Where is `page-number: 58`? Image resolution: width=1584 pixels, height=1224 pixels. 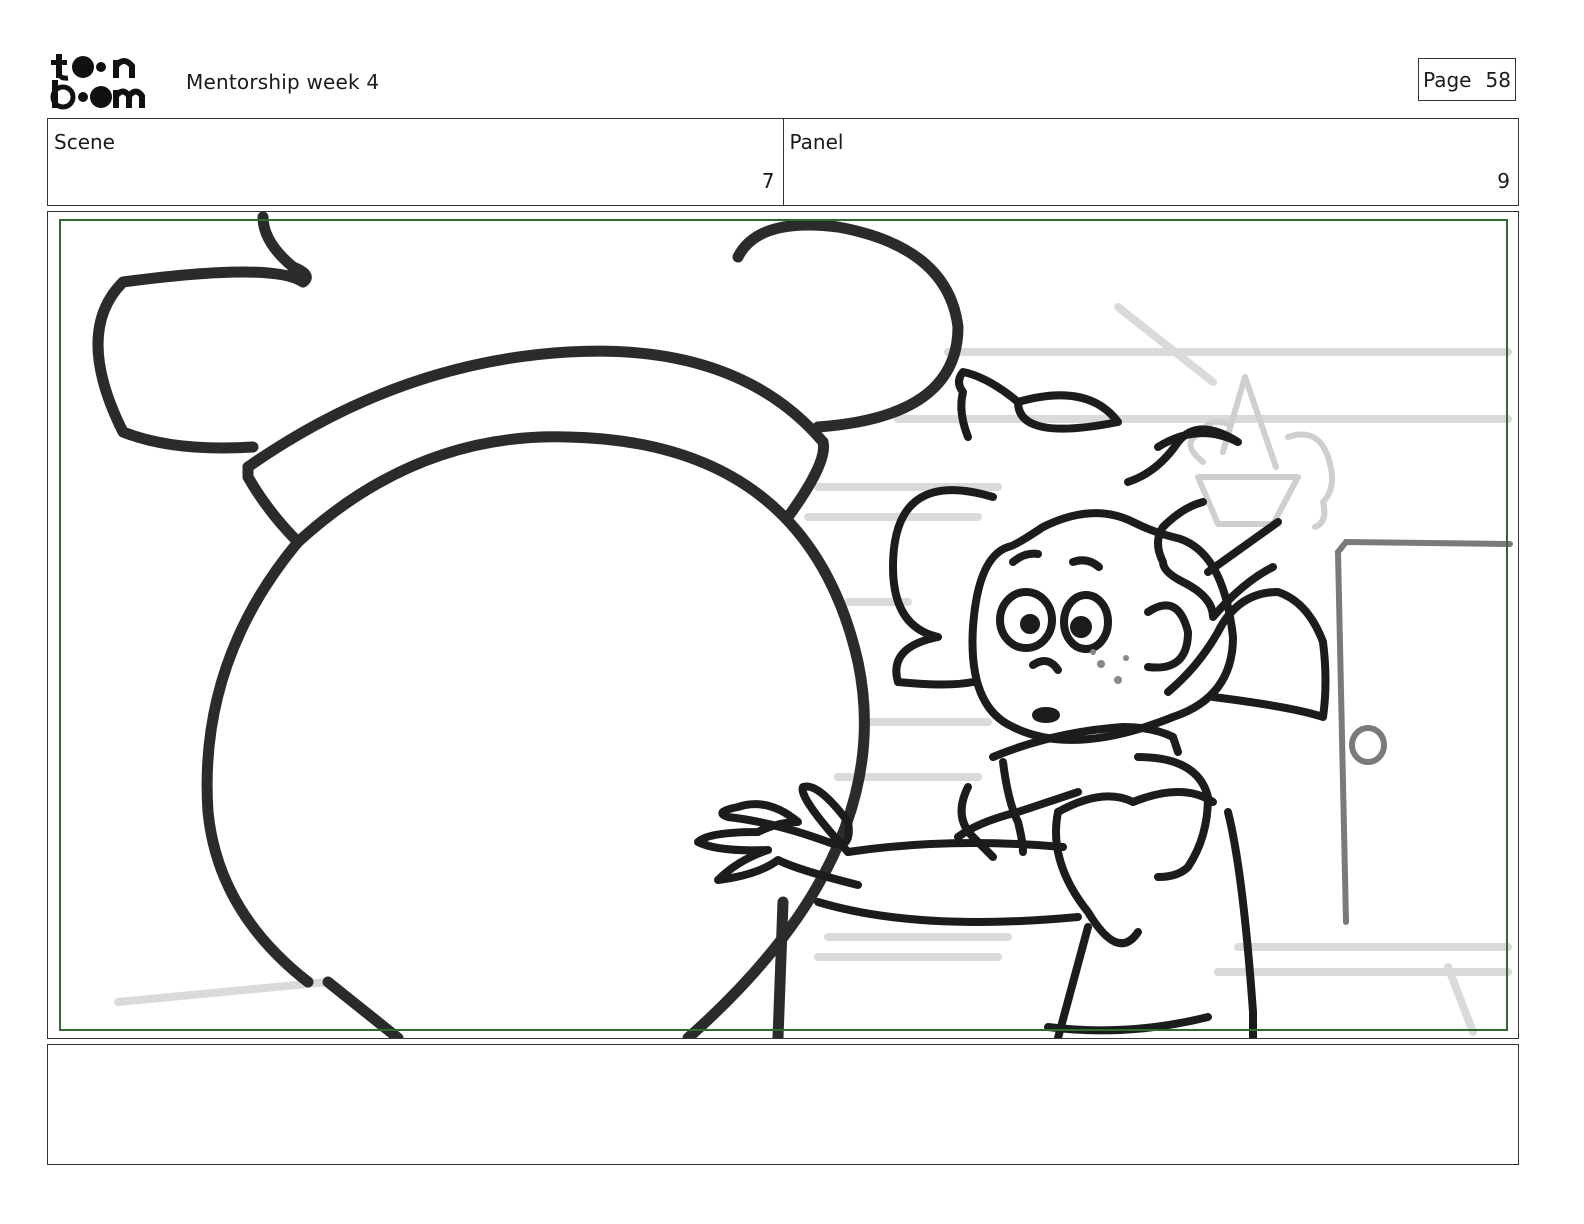 page-number: 58 is located at coordinates (1498, 79).